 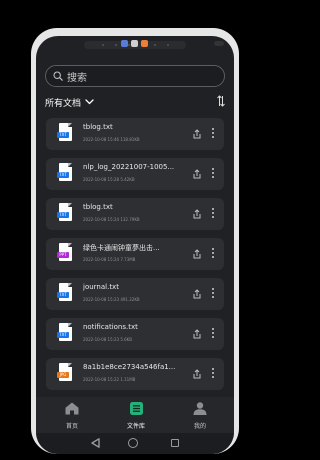 I want to click on system-navigation-bar, so click(x=135, y=443).